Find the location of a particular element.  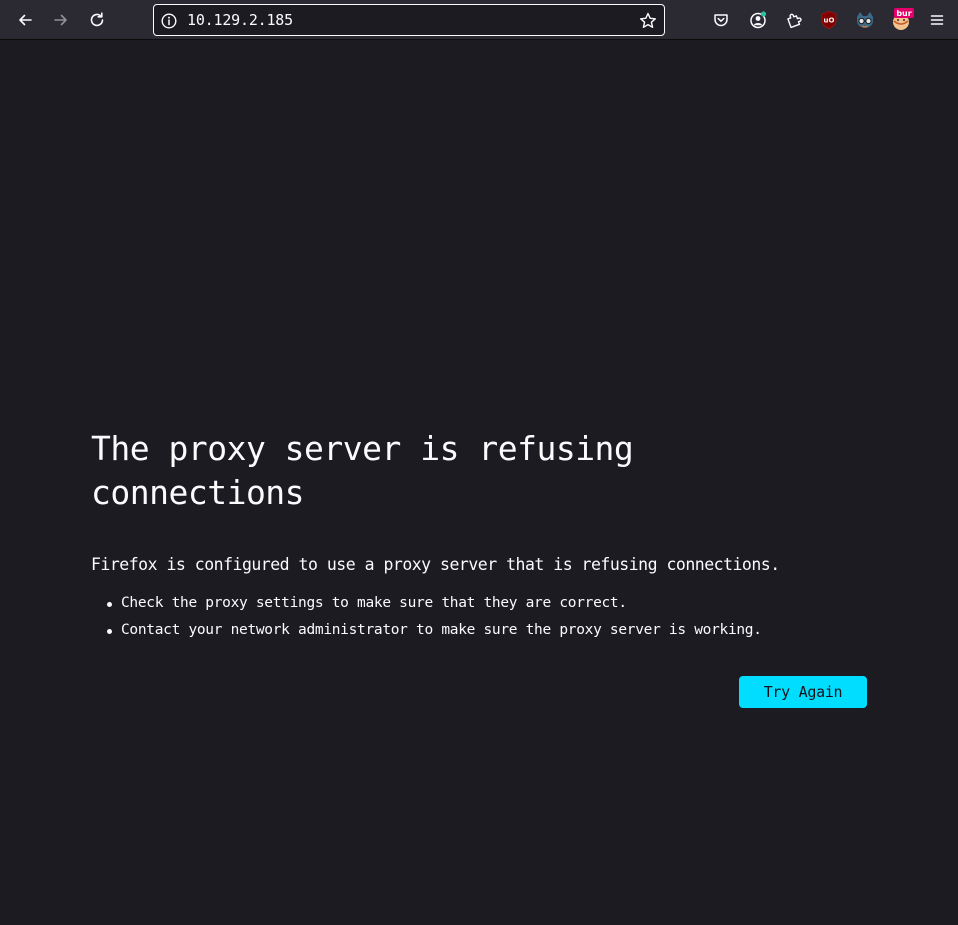

hamburger-menu-icon is located at coordinates (937, 20).